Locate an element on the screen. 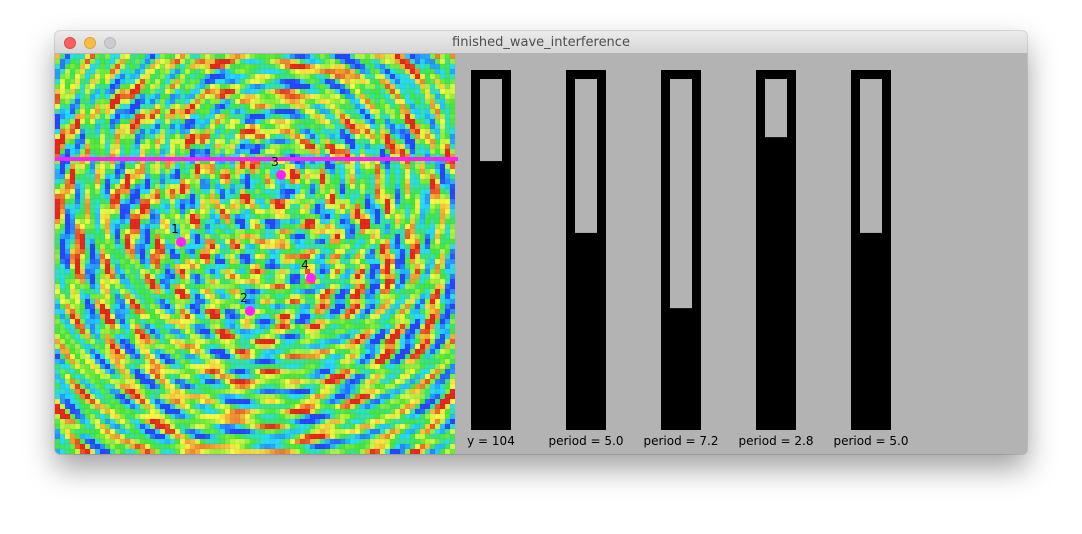 The height and width of the screenshot is (534, 1082). window-title: finished_wave_interference is located at coordinates (541, 42).